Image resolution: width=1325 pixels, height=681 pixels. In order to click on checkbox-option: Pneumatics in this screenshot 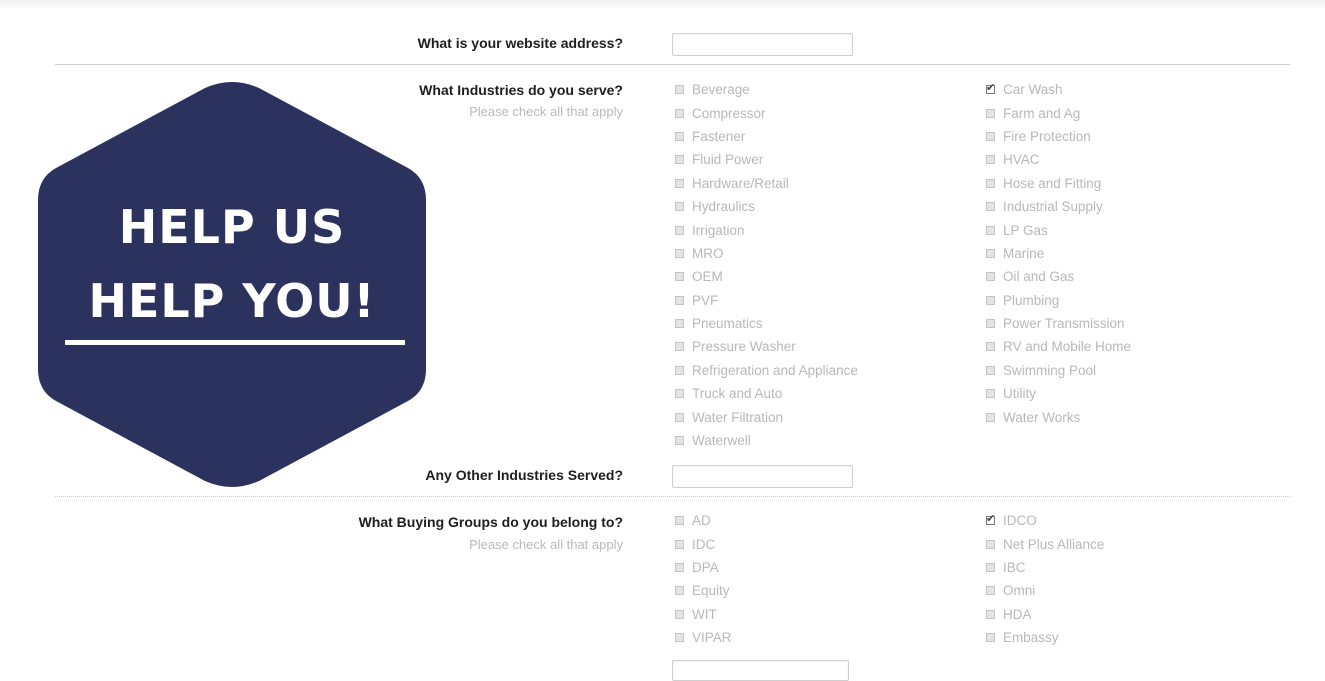, I will do `click(766, 323)`.